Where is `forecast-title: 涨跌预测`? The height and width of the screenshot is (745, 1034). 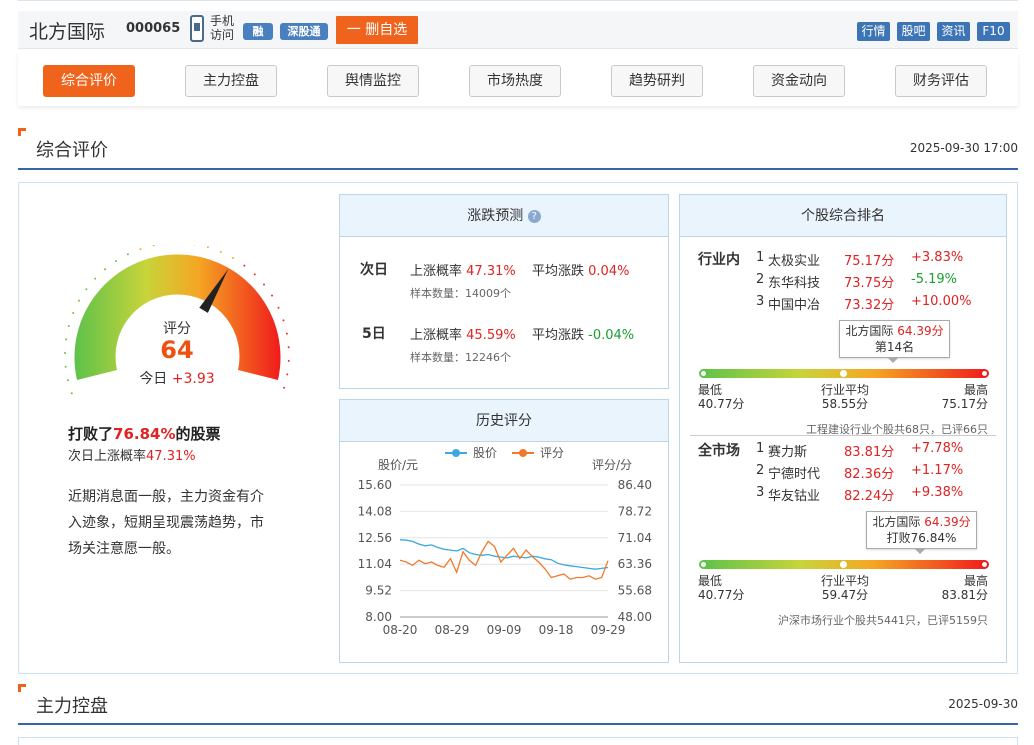 forecast-title: 涨跌预测 is located at coordinates (495, 216).